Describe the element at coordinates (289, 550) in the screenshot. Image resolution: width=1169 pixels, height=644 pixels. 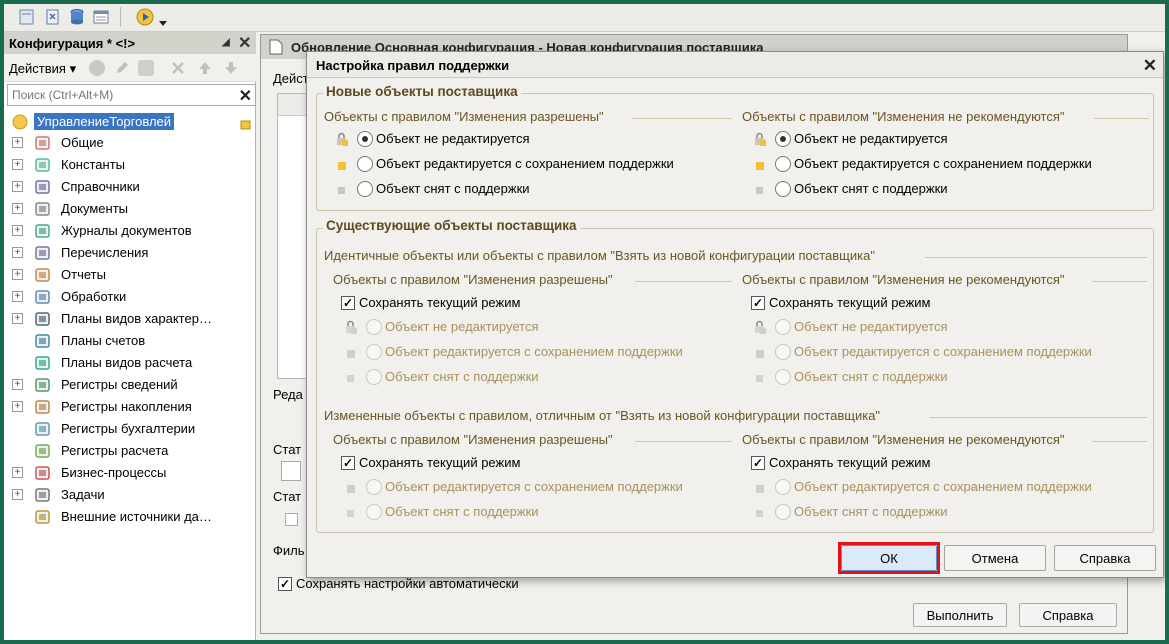
I see `filter-label-partial: Филь` at that location.